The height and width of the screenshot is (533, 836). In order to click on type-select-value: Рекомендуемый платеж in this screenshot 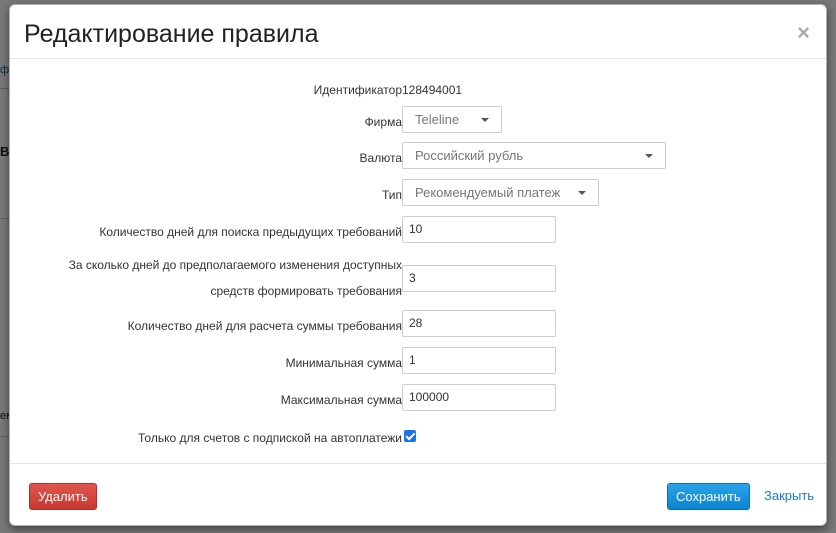, I will do `click(488, 192)`.